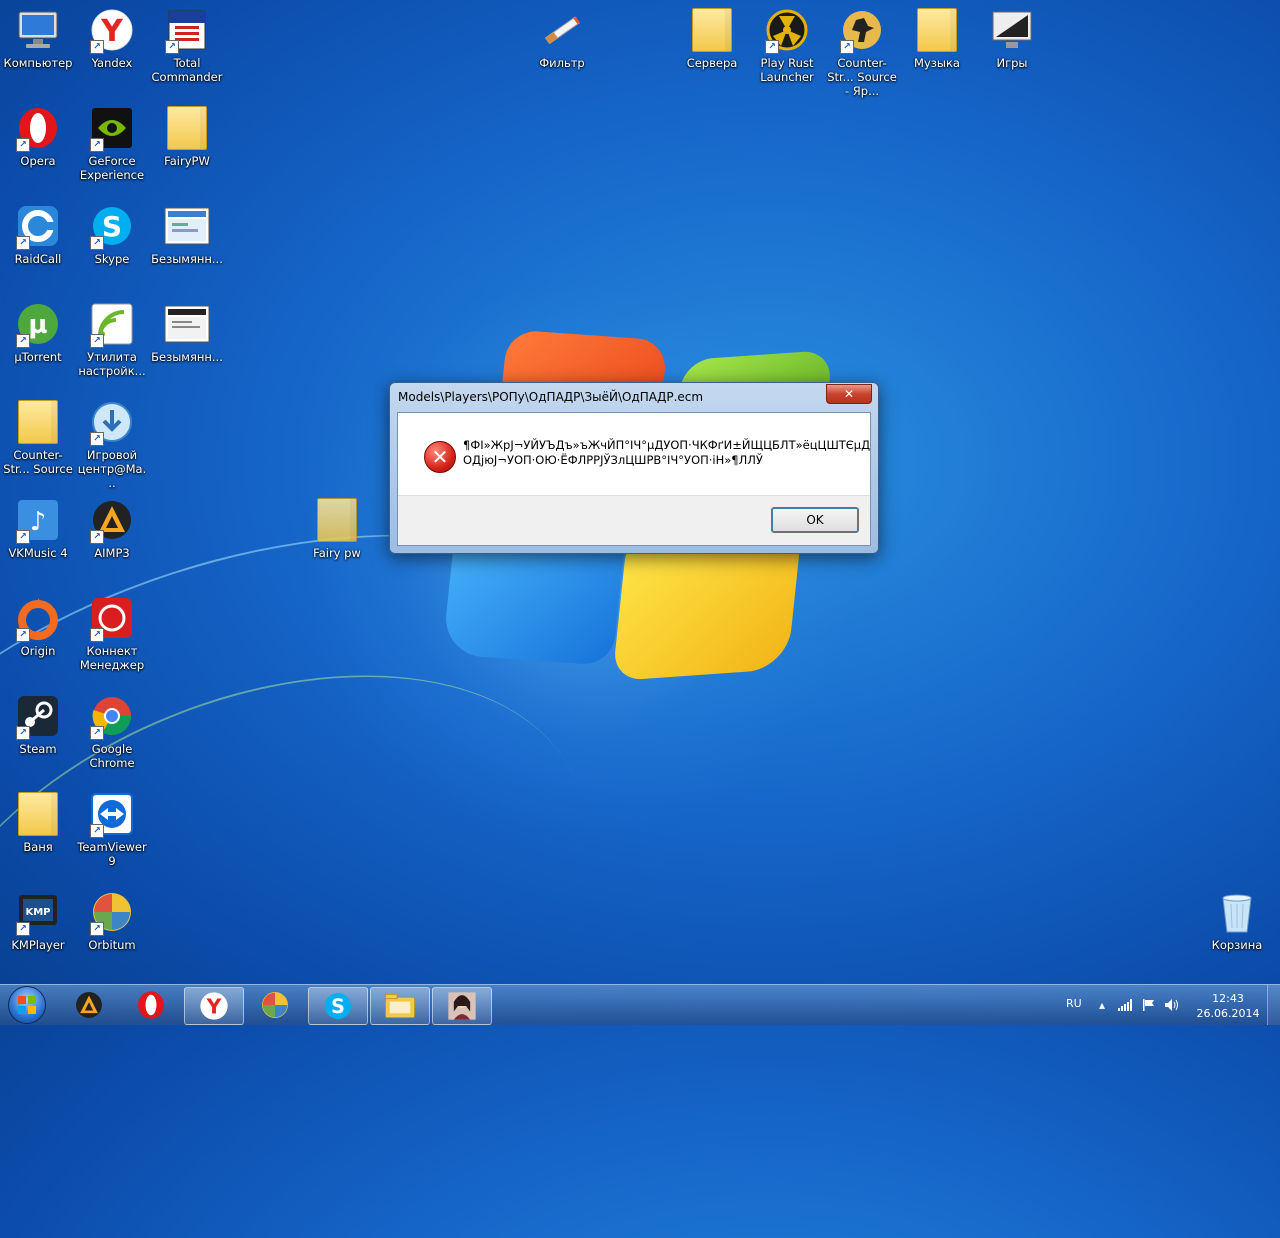 The width and height of the screenshot is (1280, 1238). Describe the element at coordinates (1074, 1003) in the screenshot. I see `language-indicator: RU` at that location.